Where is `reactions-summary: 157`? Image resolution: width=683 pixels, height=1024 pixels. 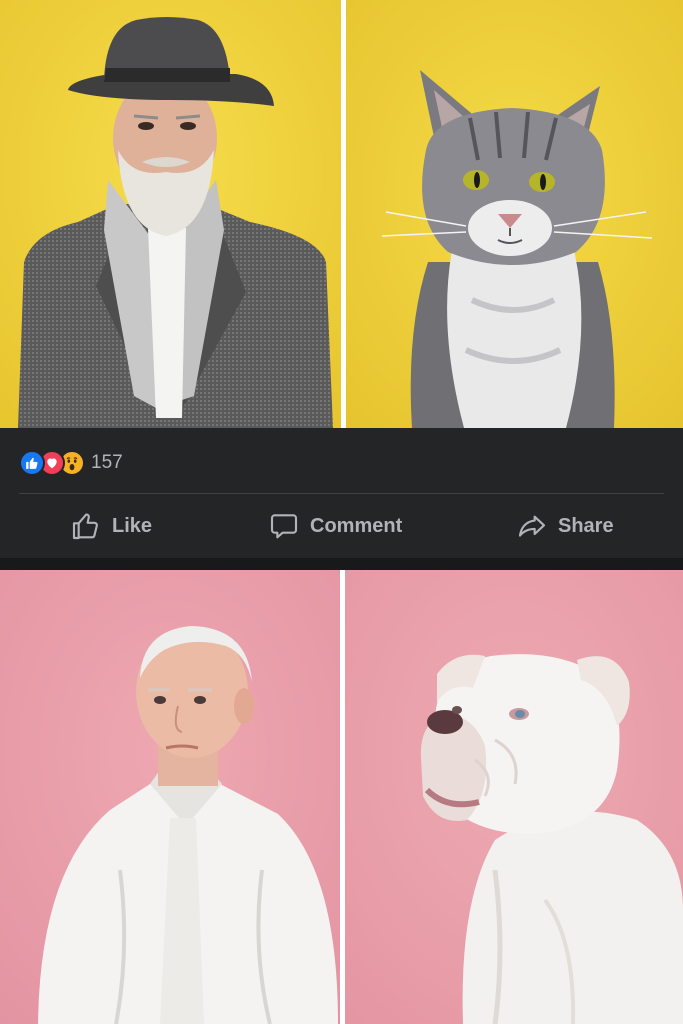
reactions-summary: 157 is located at coordinates (71, 463).